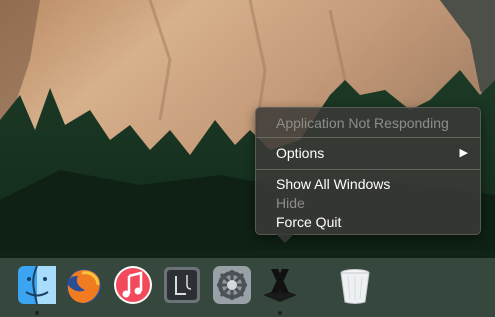 The width and height of the screenshot is (495, 317). What do you see at coordinates (463, 153) in the screenshot?
I see `submenu-arrow-icon: ▶` at bounding box center [463, 153].